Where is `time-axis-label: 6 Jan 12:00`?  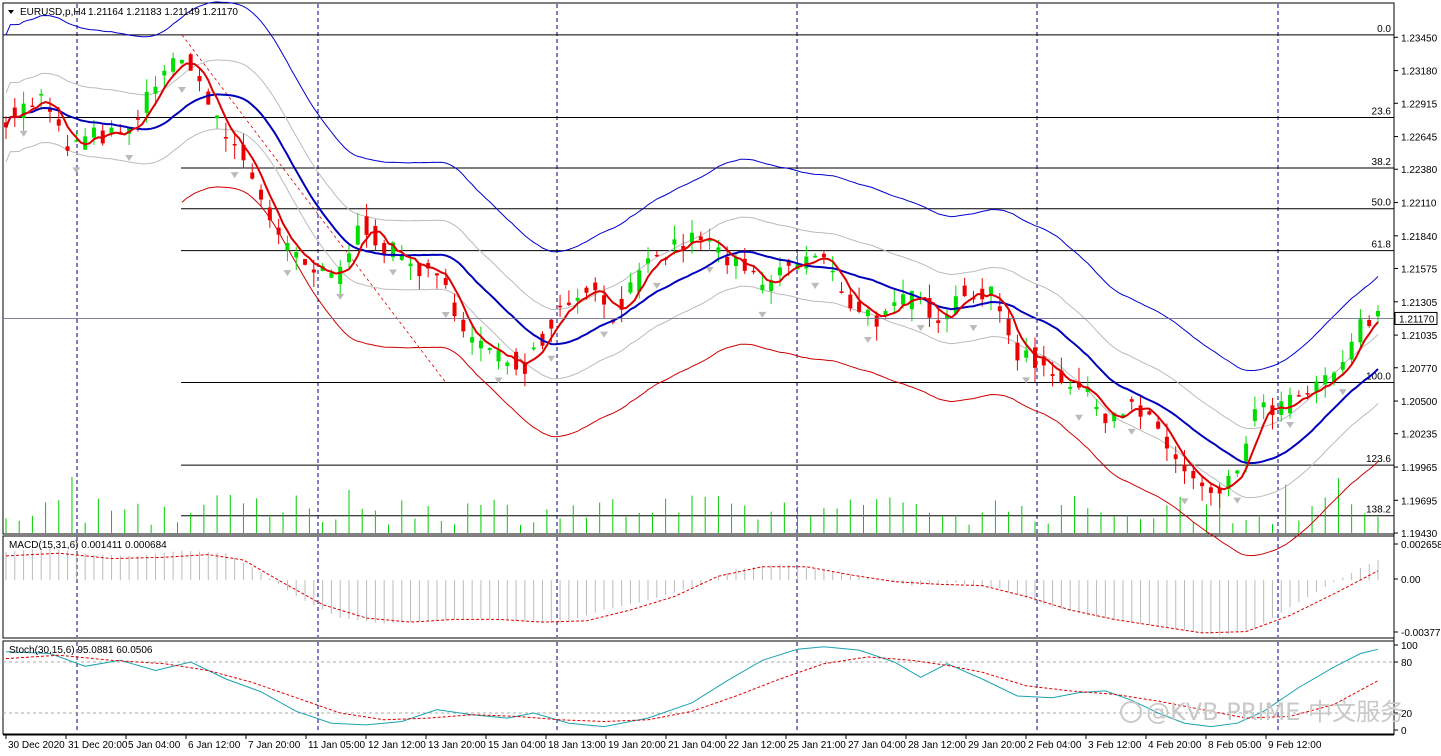 time-axis-label: 6 Jan 12:00 is located at coordinates (214, 745).